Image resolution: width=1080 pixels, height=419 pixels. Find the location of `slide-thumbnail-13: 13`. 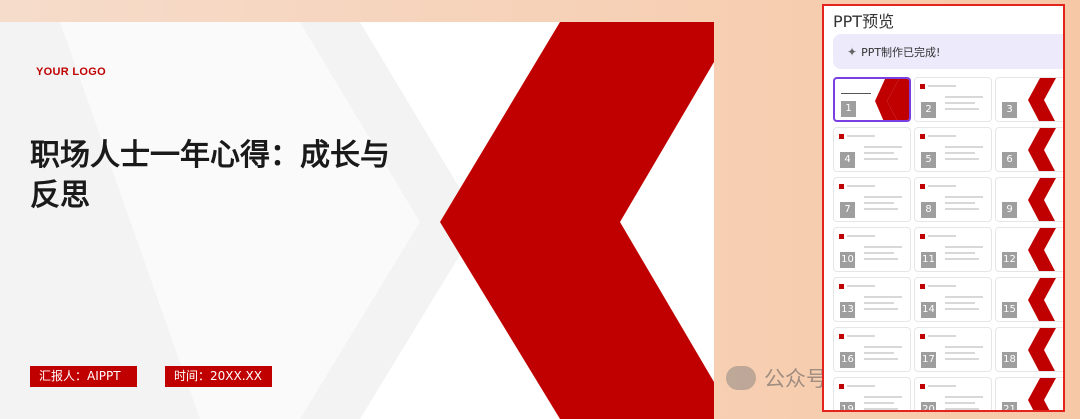

slide-thumbnail-13: 13 is located at coordinates (872, 299).